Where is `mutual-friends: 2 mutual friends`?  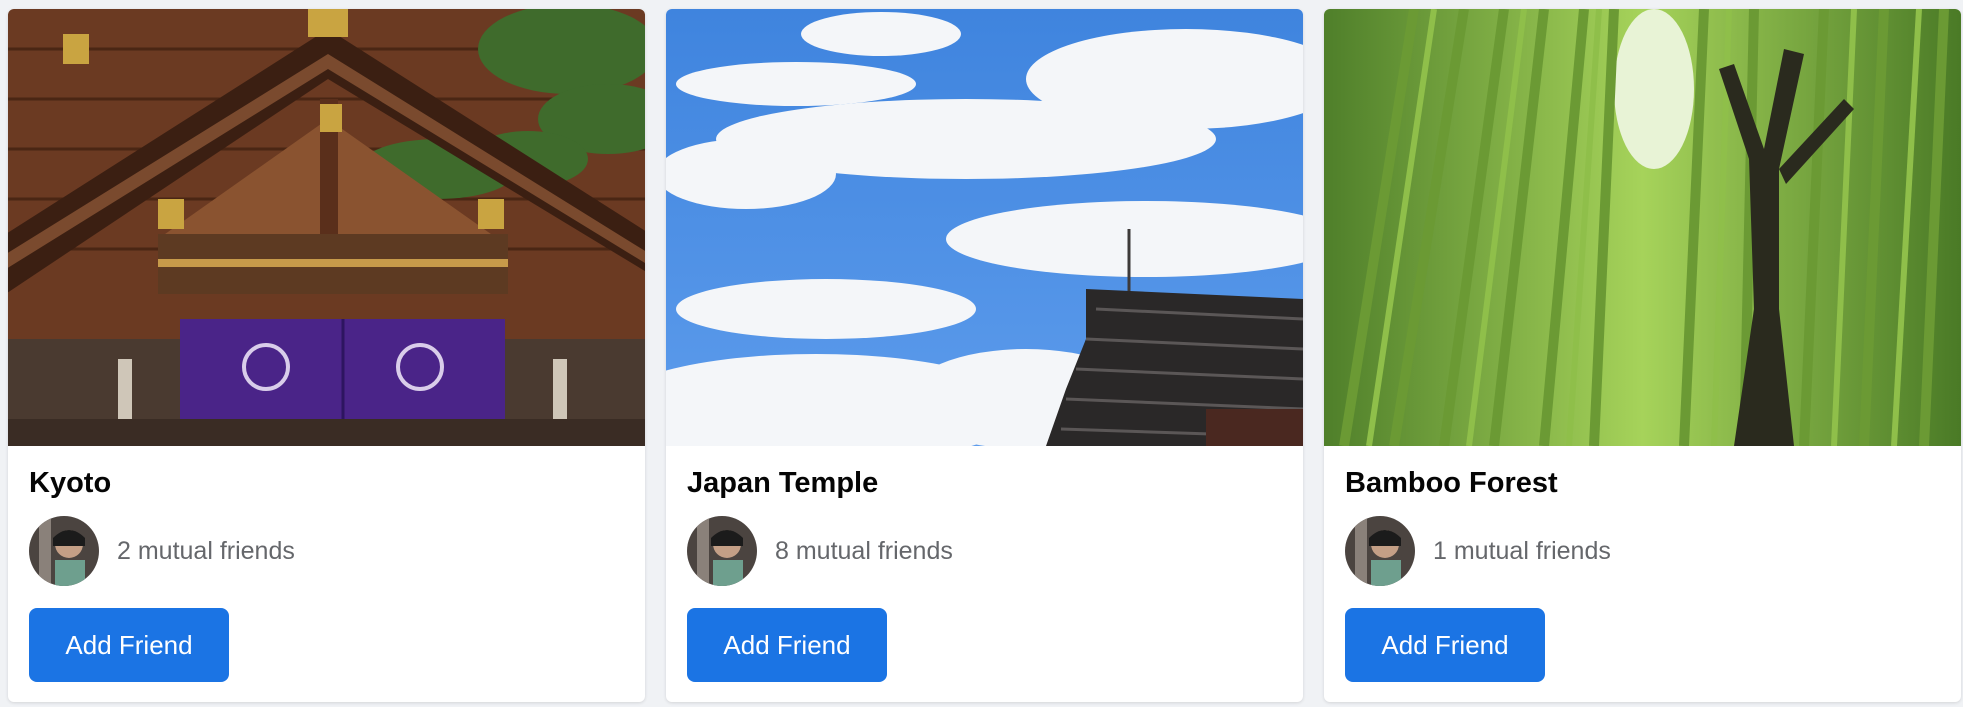 mutual-friends: 2 mutual friends is located at coordinates (326, 551).